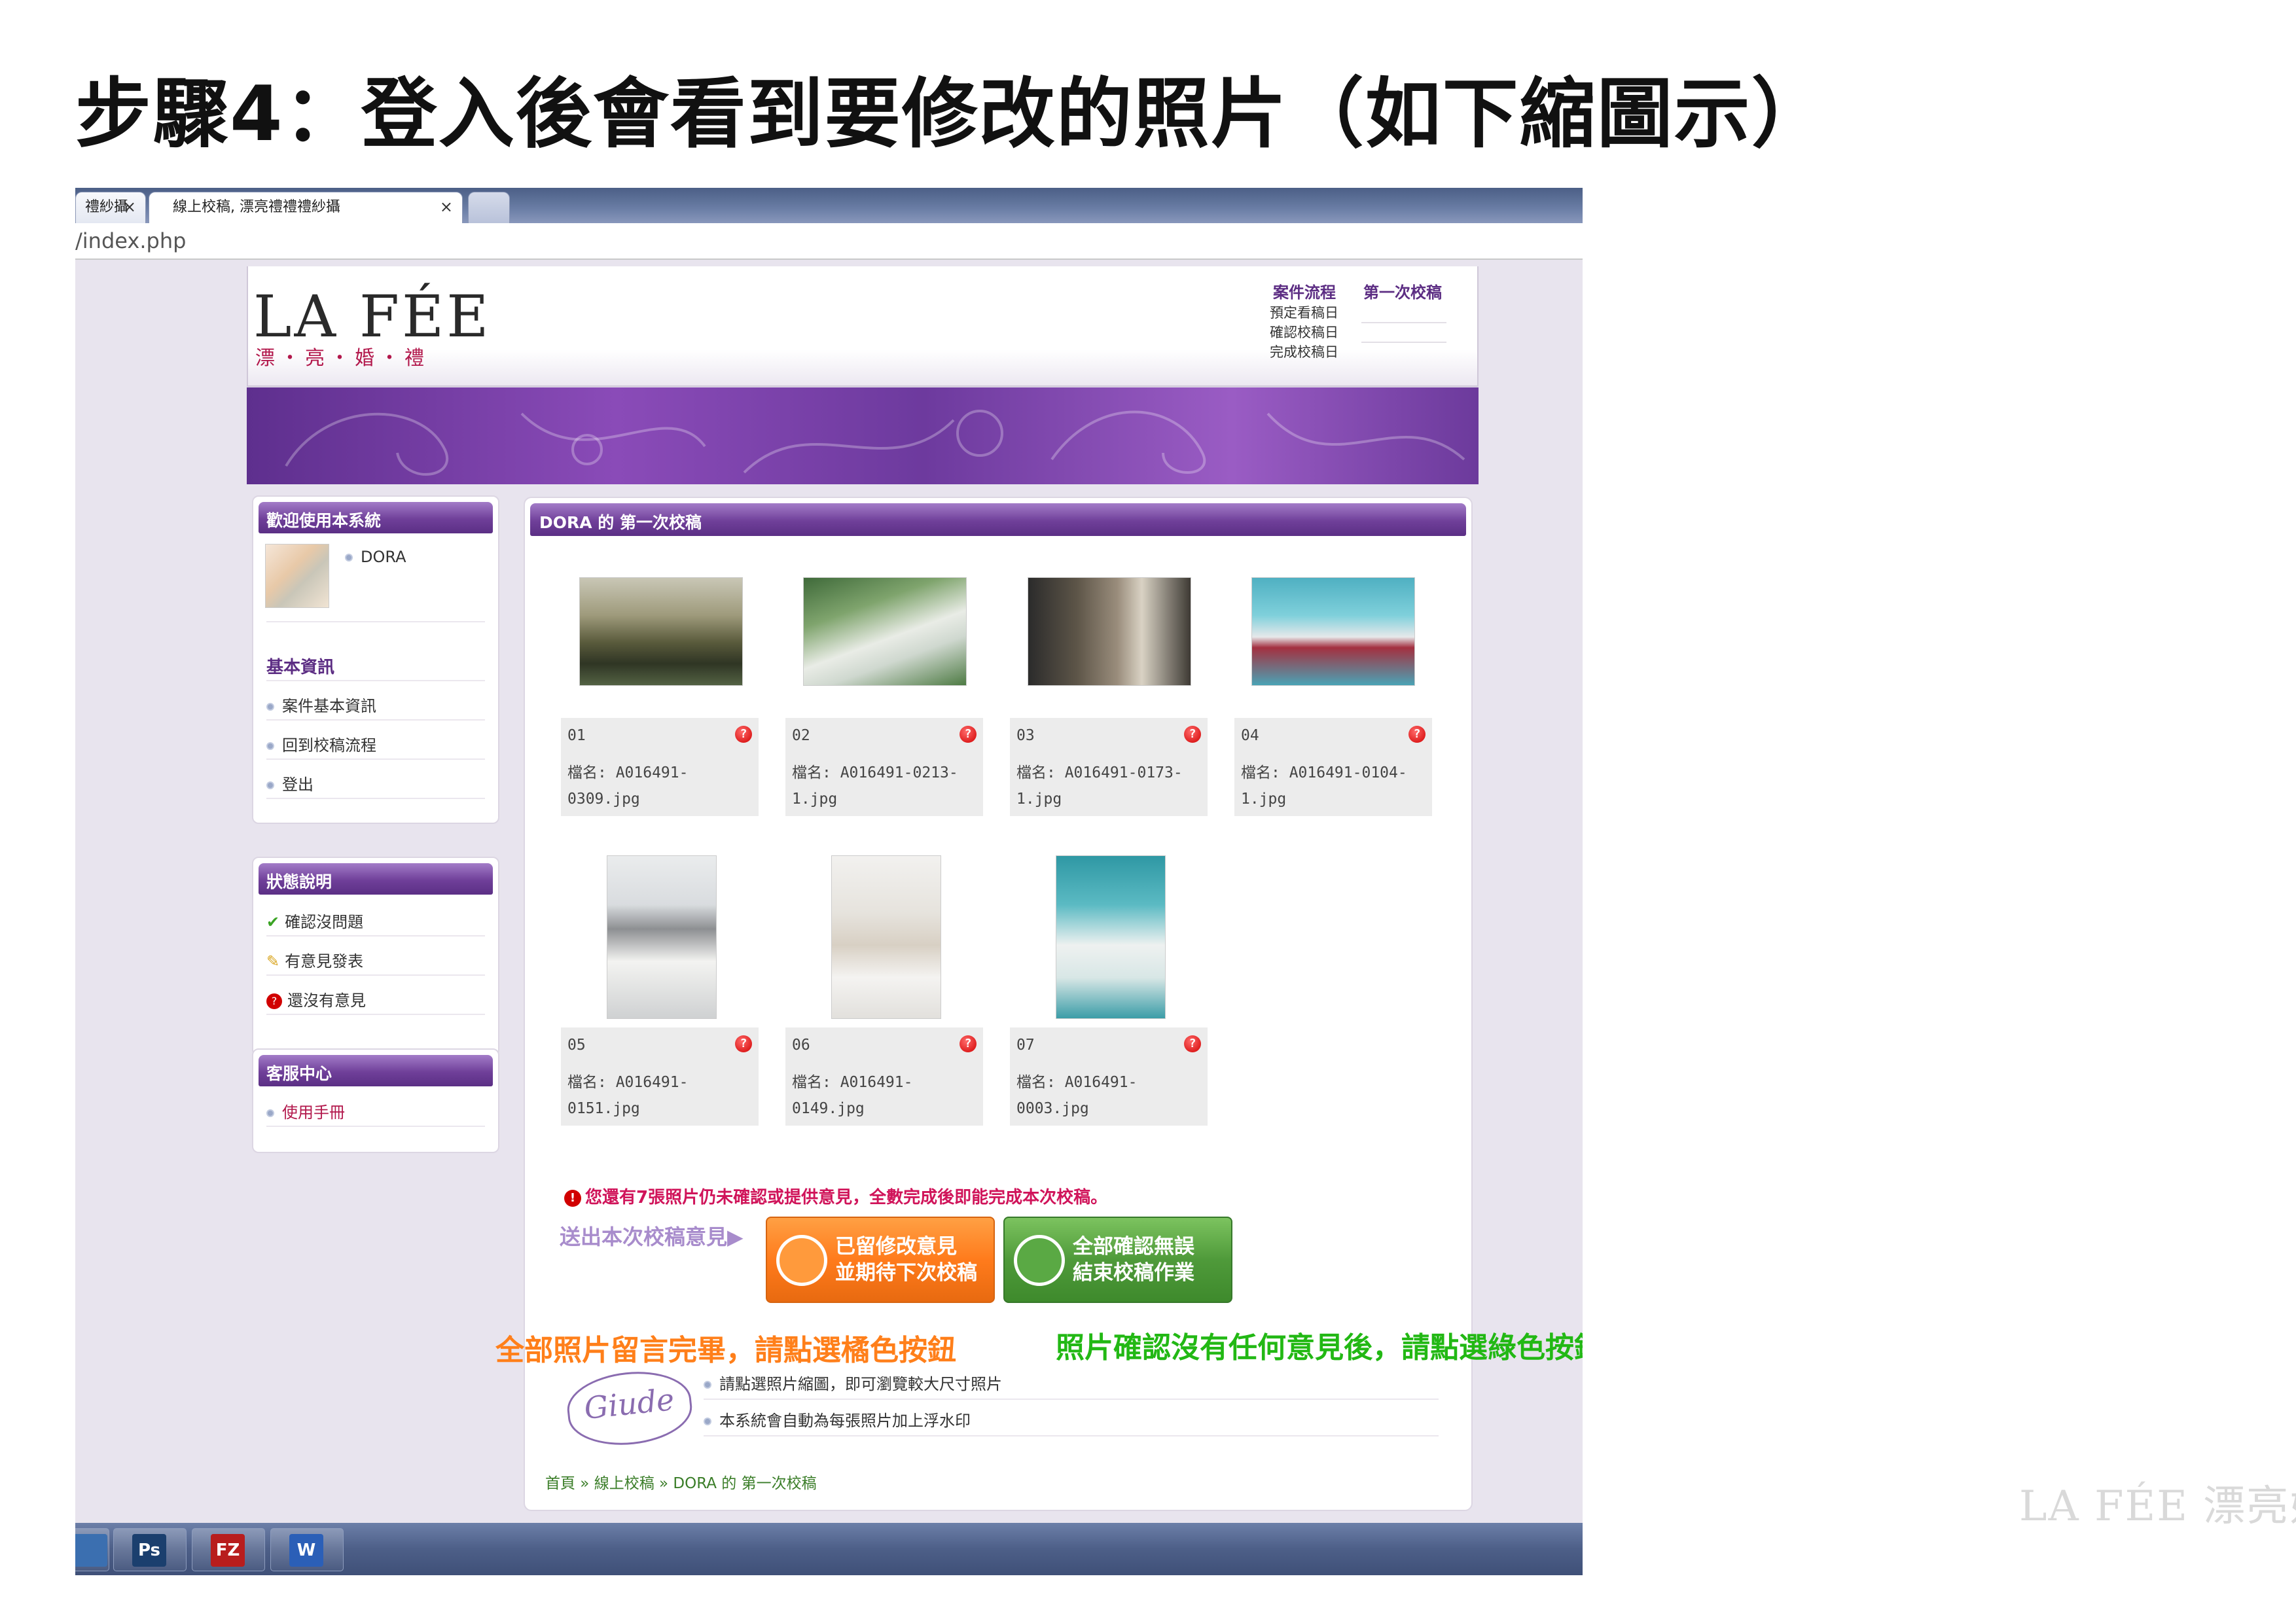 The image size is (2296, 1623). What do you see at coordinates (256, 207) in the screenshot?
I see `browser-tab-label: 線上校稿, 漂亮禮禮禮紗攝` at bounding box center [256, 207].